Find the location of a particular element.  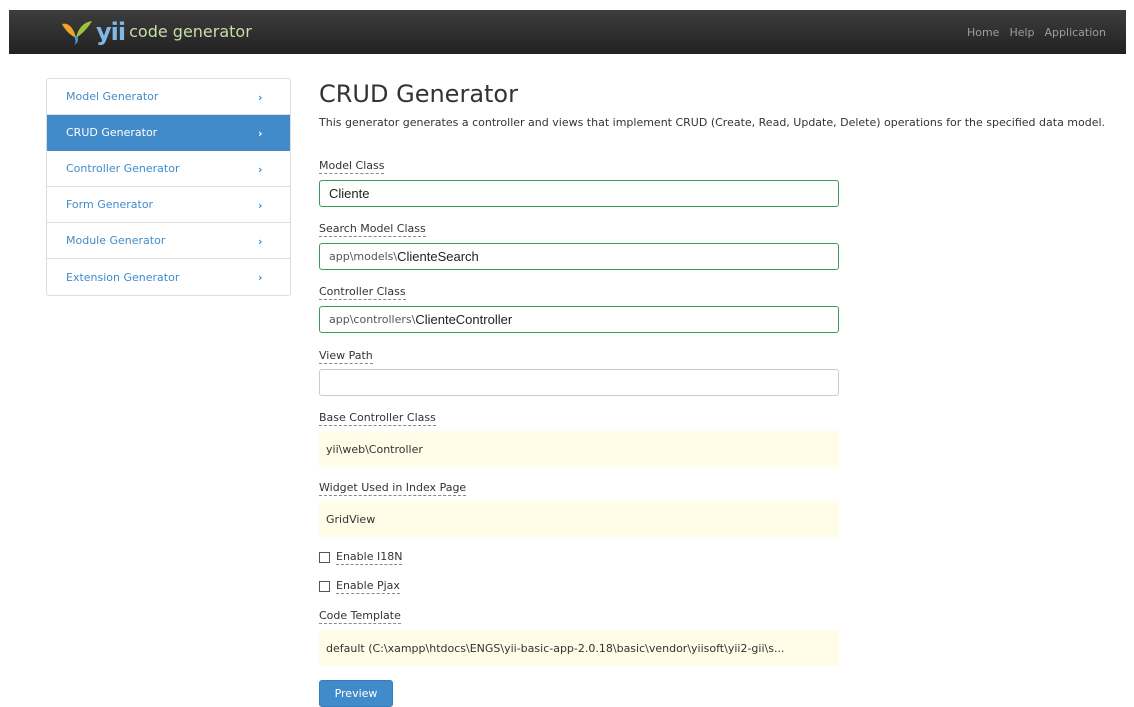

enable-i18n-label: Enable I18N is located at coordinates (369, 557).